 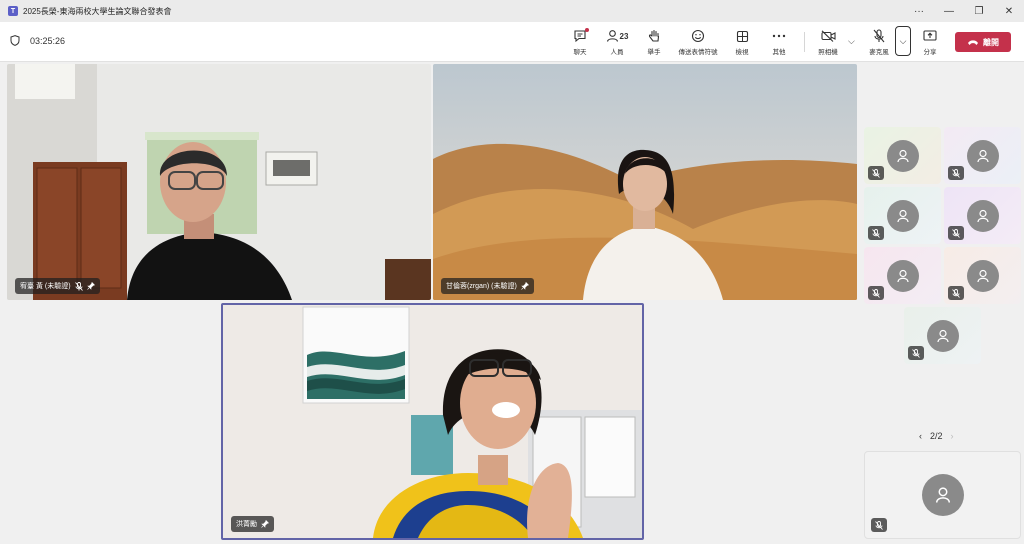 I want to click on camera-button: 照相機, so click(x=828, y=42).